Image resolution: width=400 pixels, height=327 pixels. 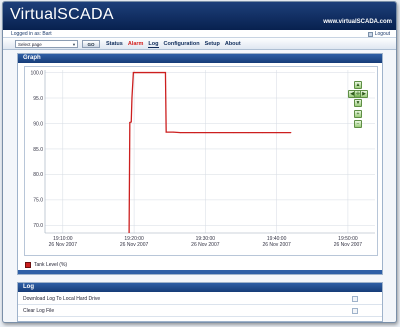 I want to click on download-icon, so click(x=355, y=299).